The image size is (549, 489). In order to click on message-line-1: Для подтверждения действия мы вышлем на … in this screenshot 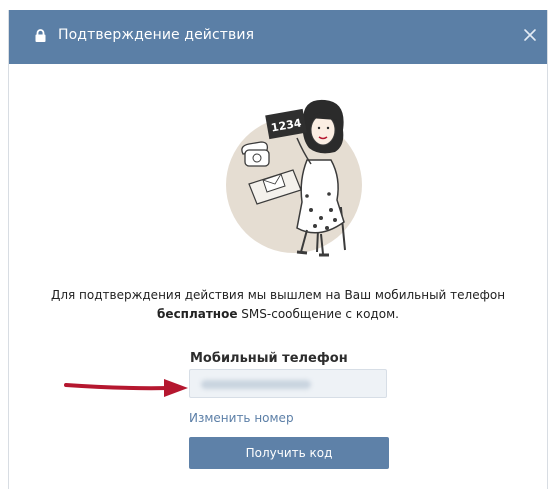, I will do `click(278, 295)`.